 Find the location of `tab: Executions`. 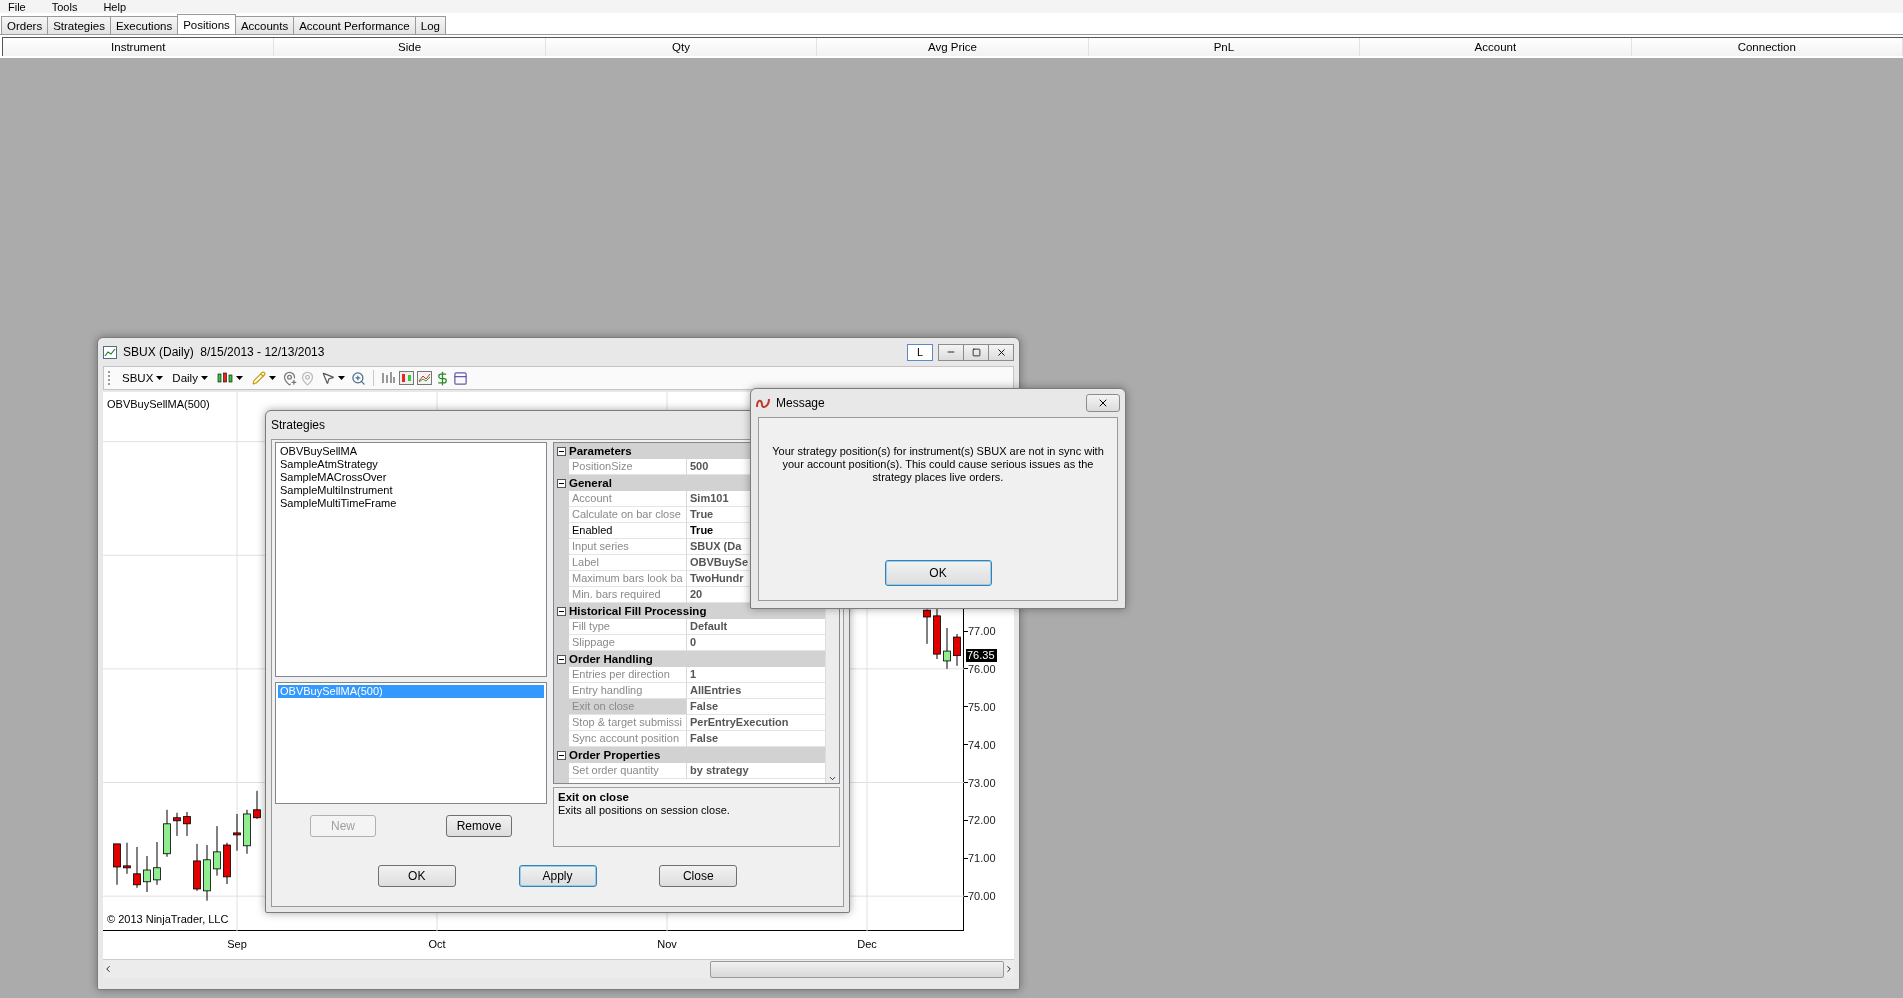

tab: Executions is located at coordinates (144, 25).